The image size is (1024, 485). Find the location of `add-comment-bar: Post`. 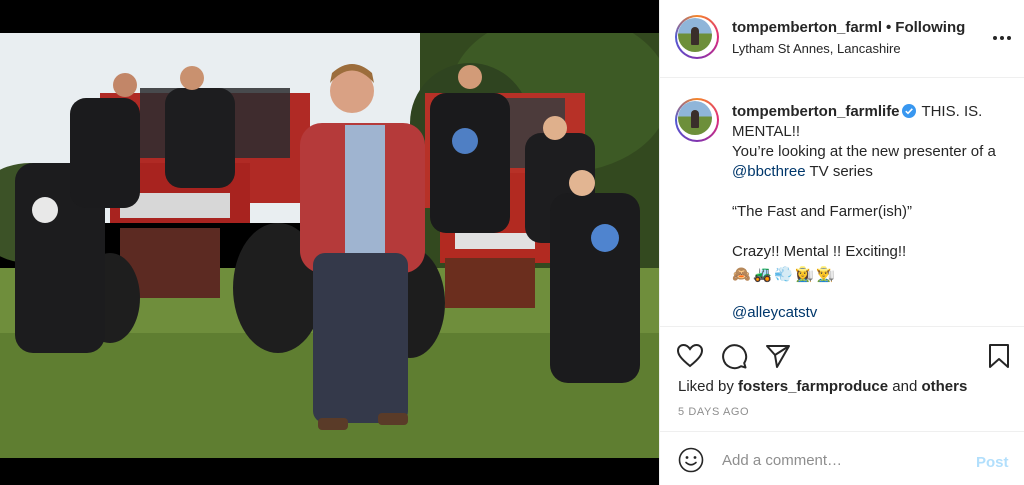

add-comment-bar: Post is located at coordinates (842, 458).